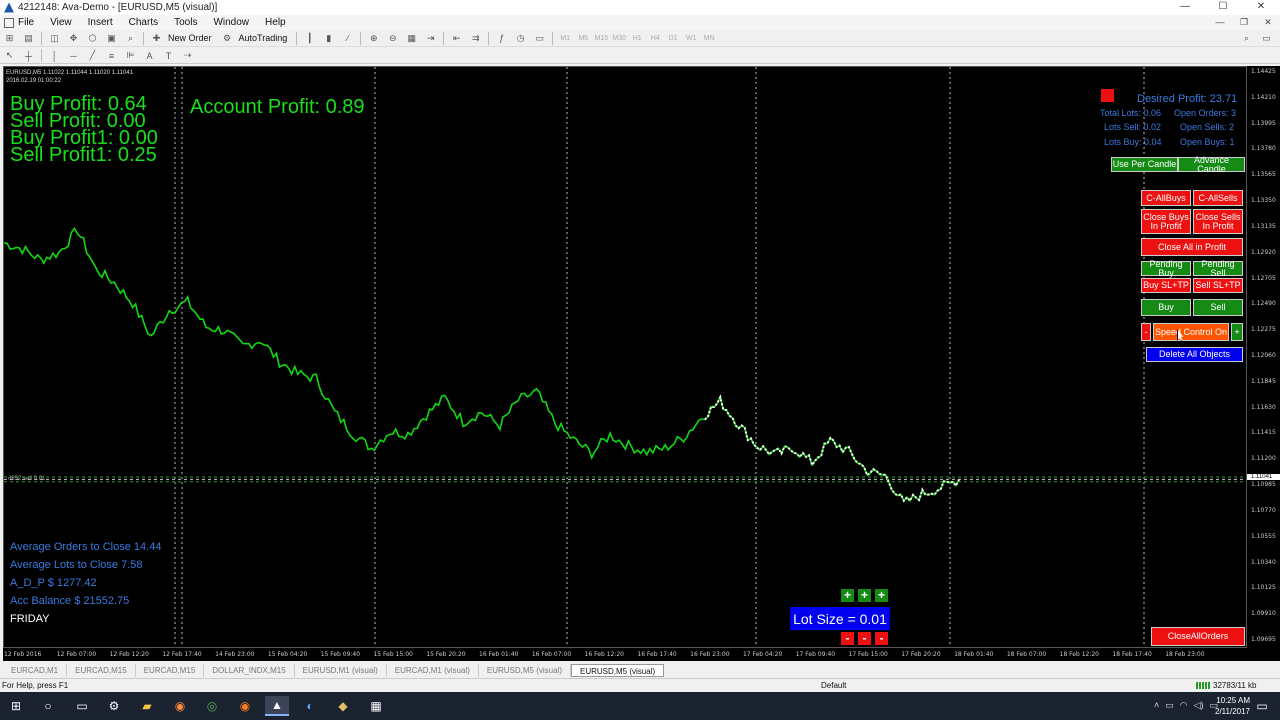  I want to click on profiles-icon: ▤, so click(28, 38).